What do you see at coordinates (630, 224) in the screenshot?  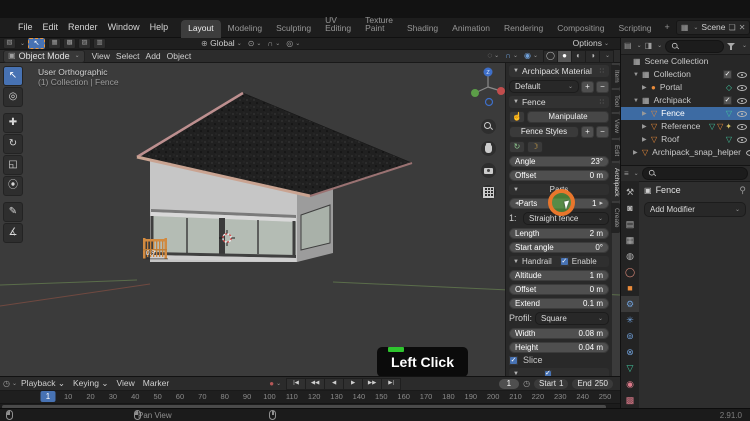 I see `properties-tab-output: ▤` at bounding box center [630, 224].